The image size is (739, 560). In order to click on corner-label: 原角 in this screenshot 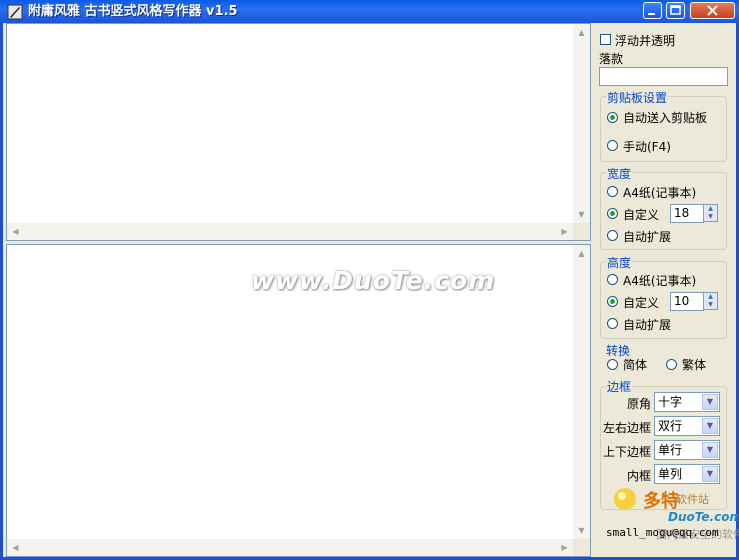, I will do `click(639, 404)`.